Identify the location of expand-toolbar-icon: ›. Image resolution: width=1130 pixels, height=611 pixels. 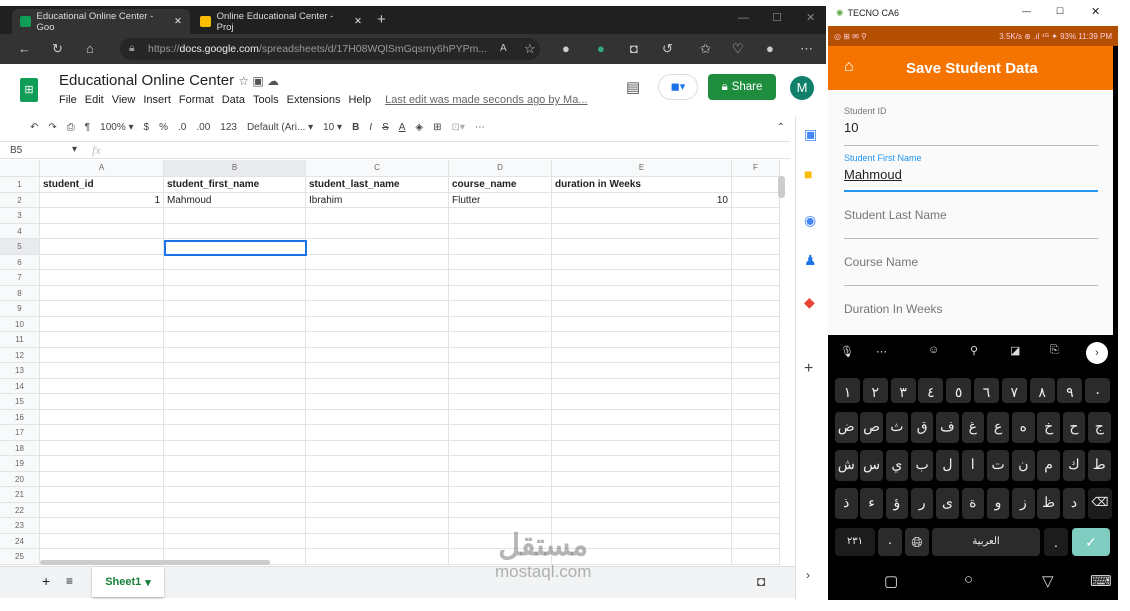
(1097, 353).